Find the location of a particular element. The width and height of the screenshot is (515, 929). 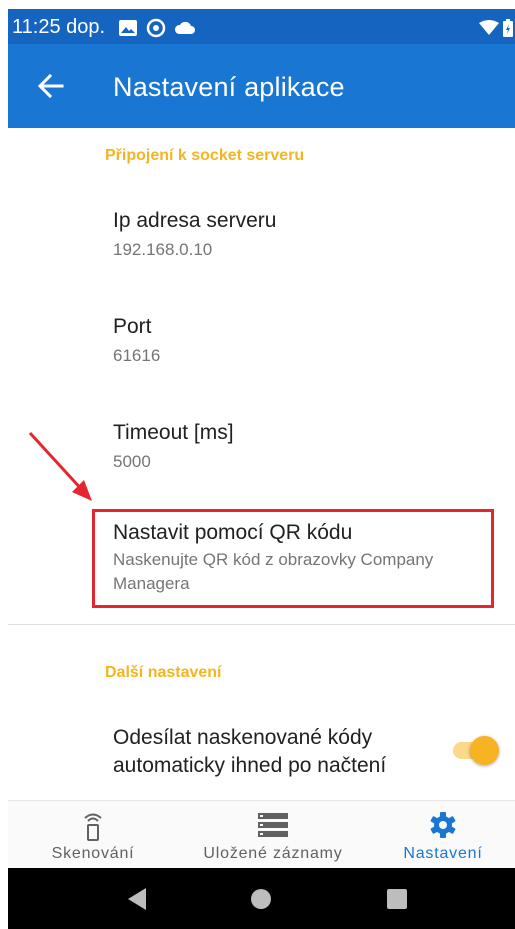

pref-title: Port is located at coordinates (132, 326).